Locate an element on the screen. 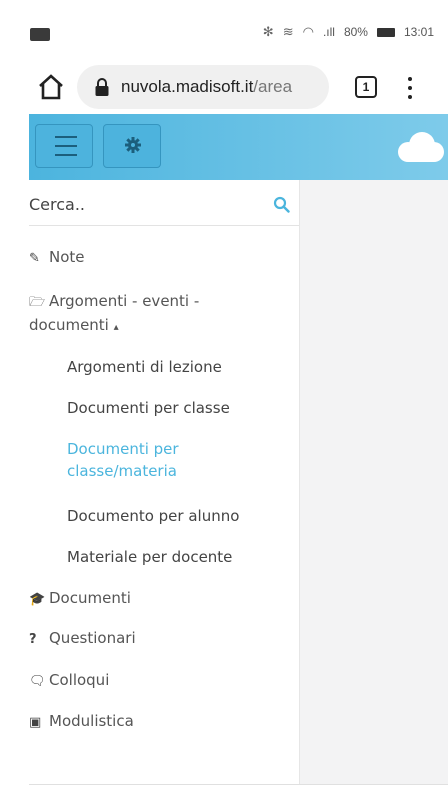  sidebar-subitem-documento-alunno: Documento per alunno is located at coordinates (153, 516).